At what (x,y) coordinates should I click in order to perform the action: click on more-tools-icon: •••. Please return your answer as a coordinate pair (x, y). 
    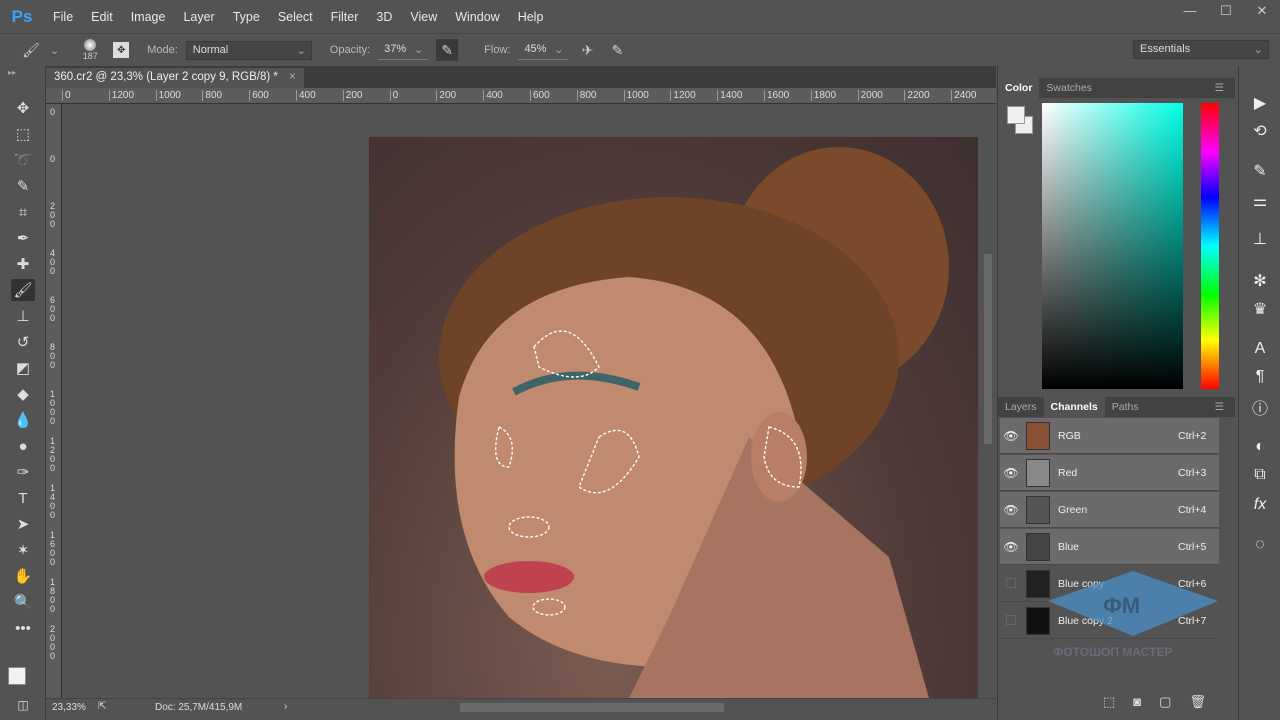
    Looking at the image, I should click on (23, 628).